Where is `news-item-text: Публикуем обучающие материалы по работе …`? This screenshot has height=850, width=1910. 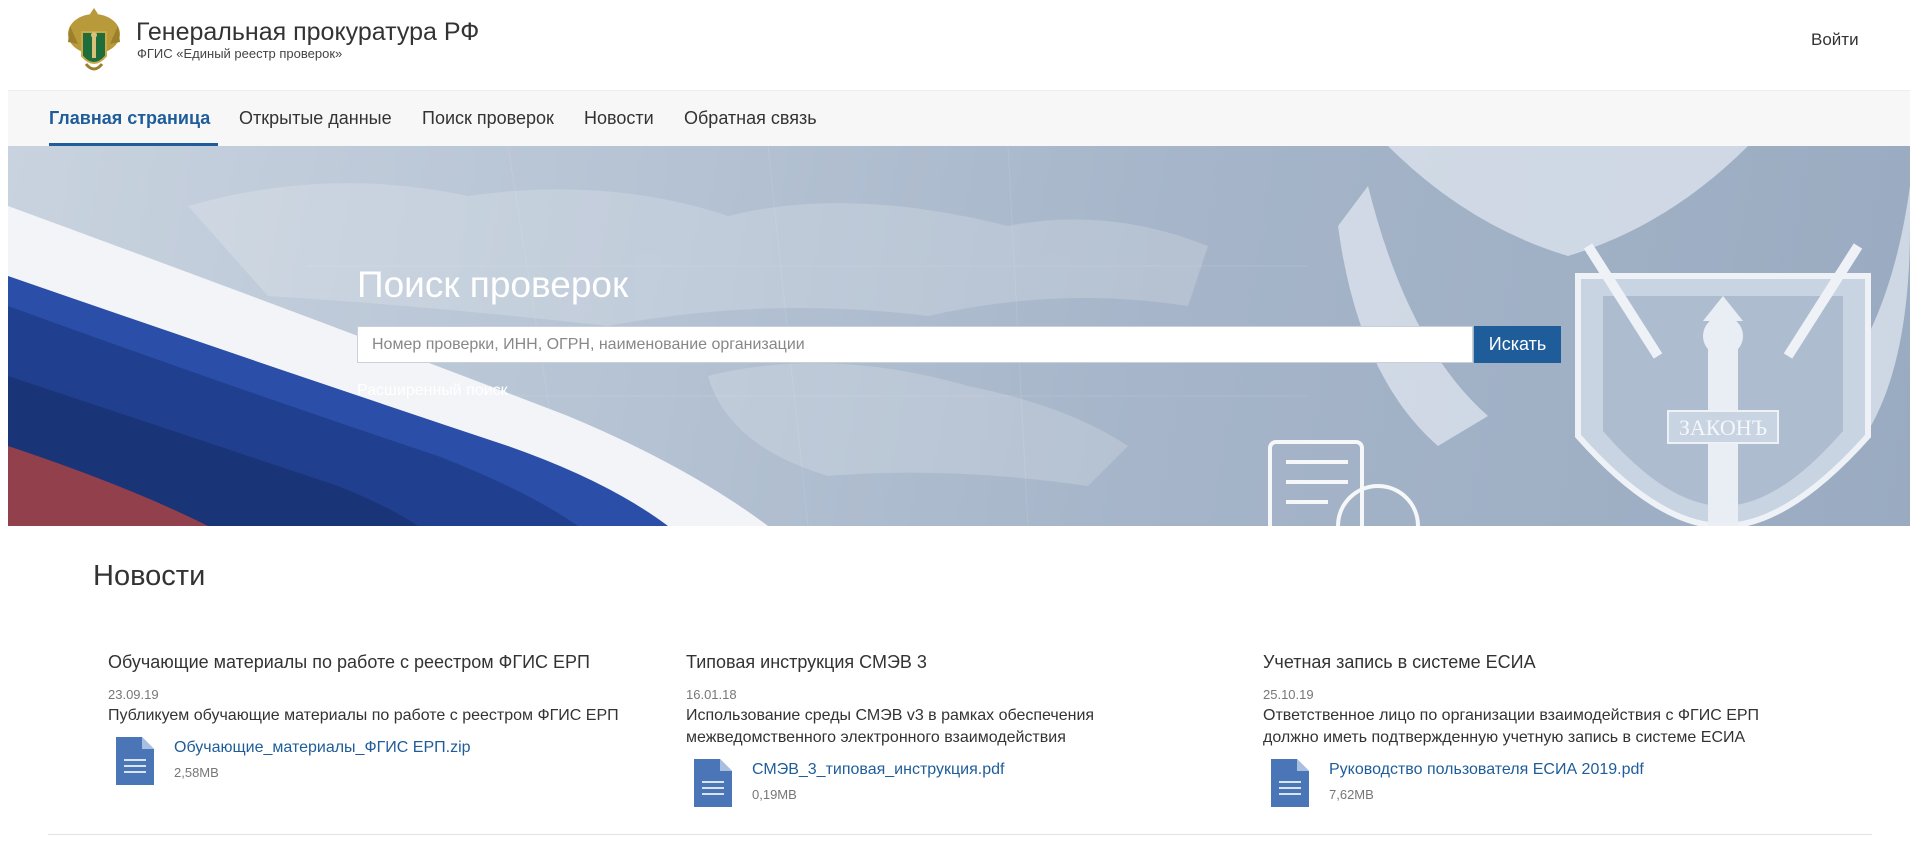
news-item-text: Публикуем обучающие материалы по работе … is located at coordinates (363, 715).